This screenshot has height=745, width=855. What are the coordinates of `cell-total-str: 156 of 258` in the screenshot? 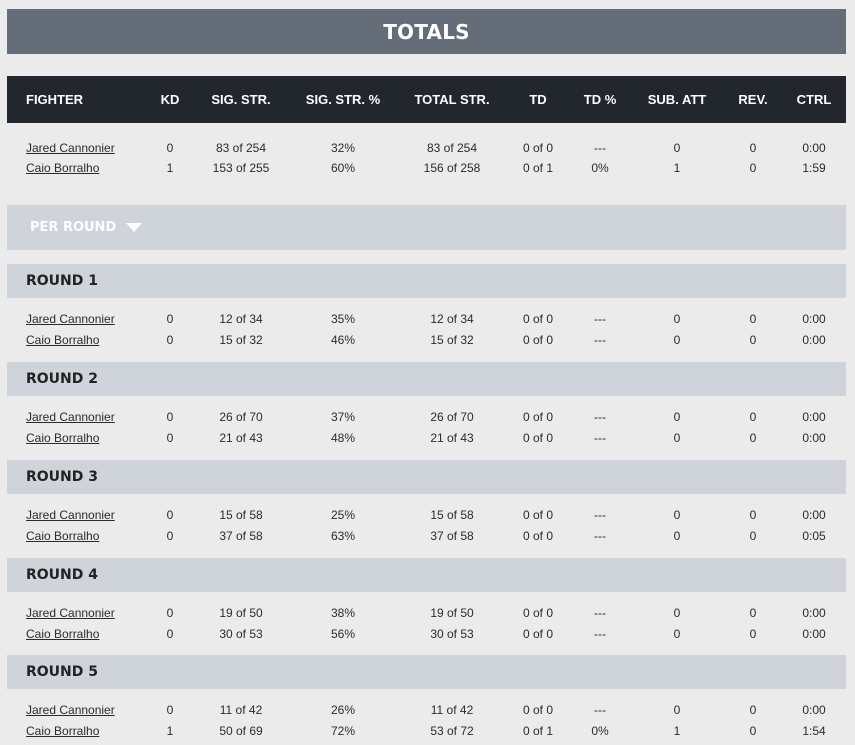 It's located at (452, 168).